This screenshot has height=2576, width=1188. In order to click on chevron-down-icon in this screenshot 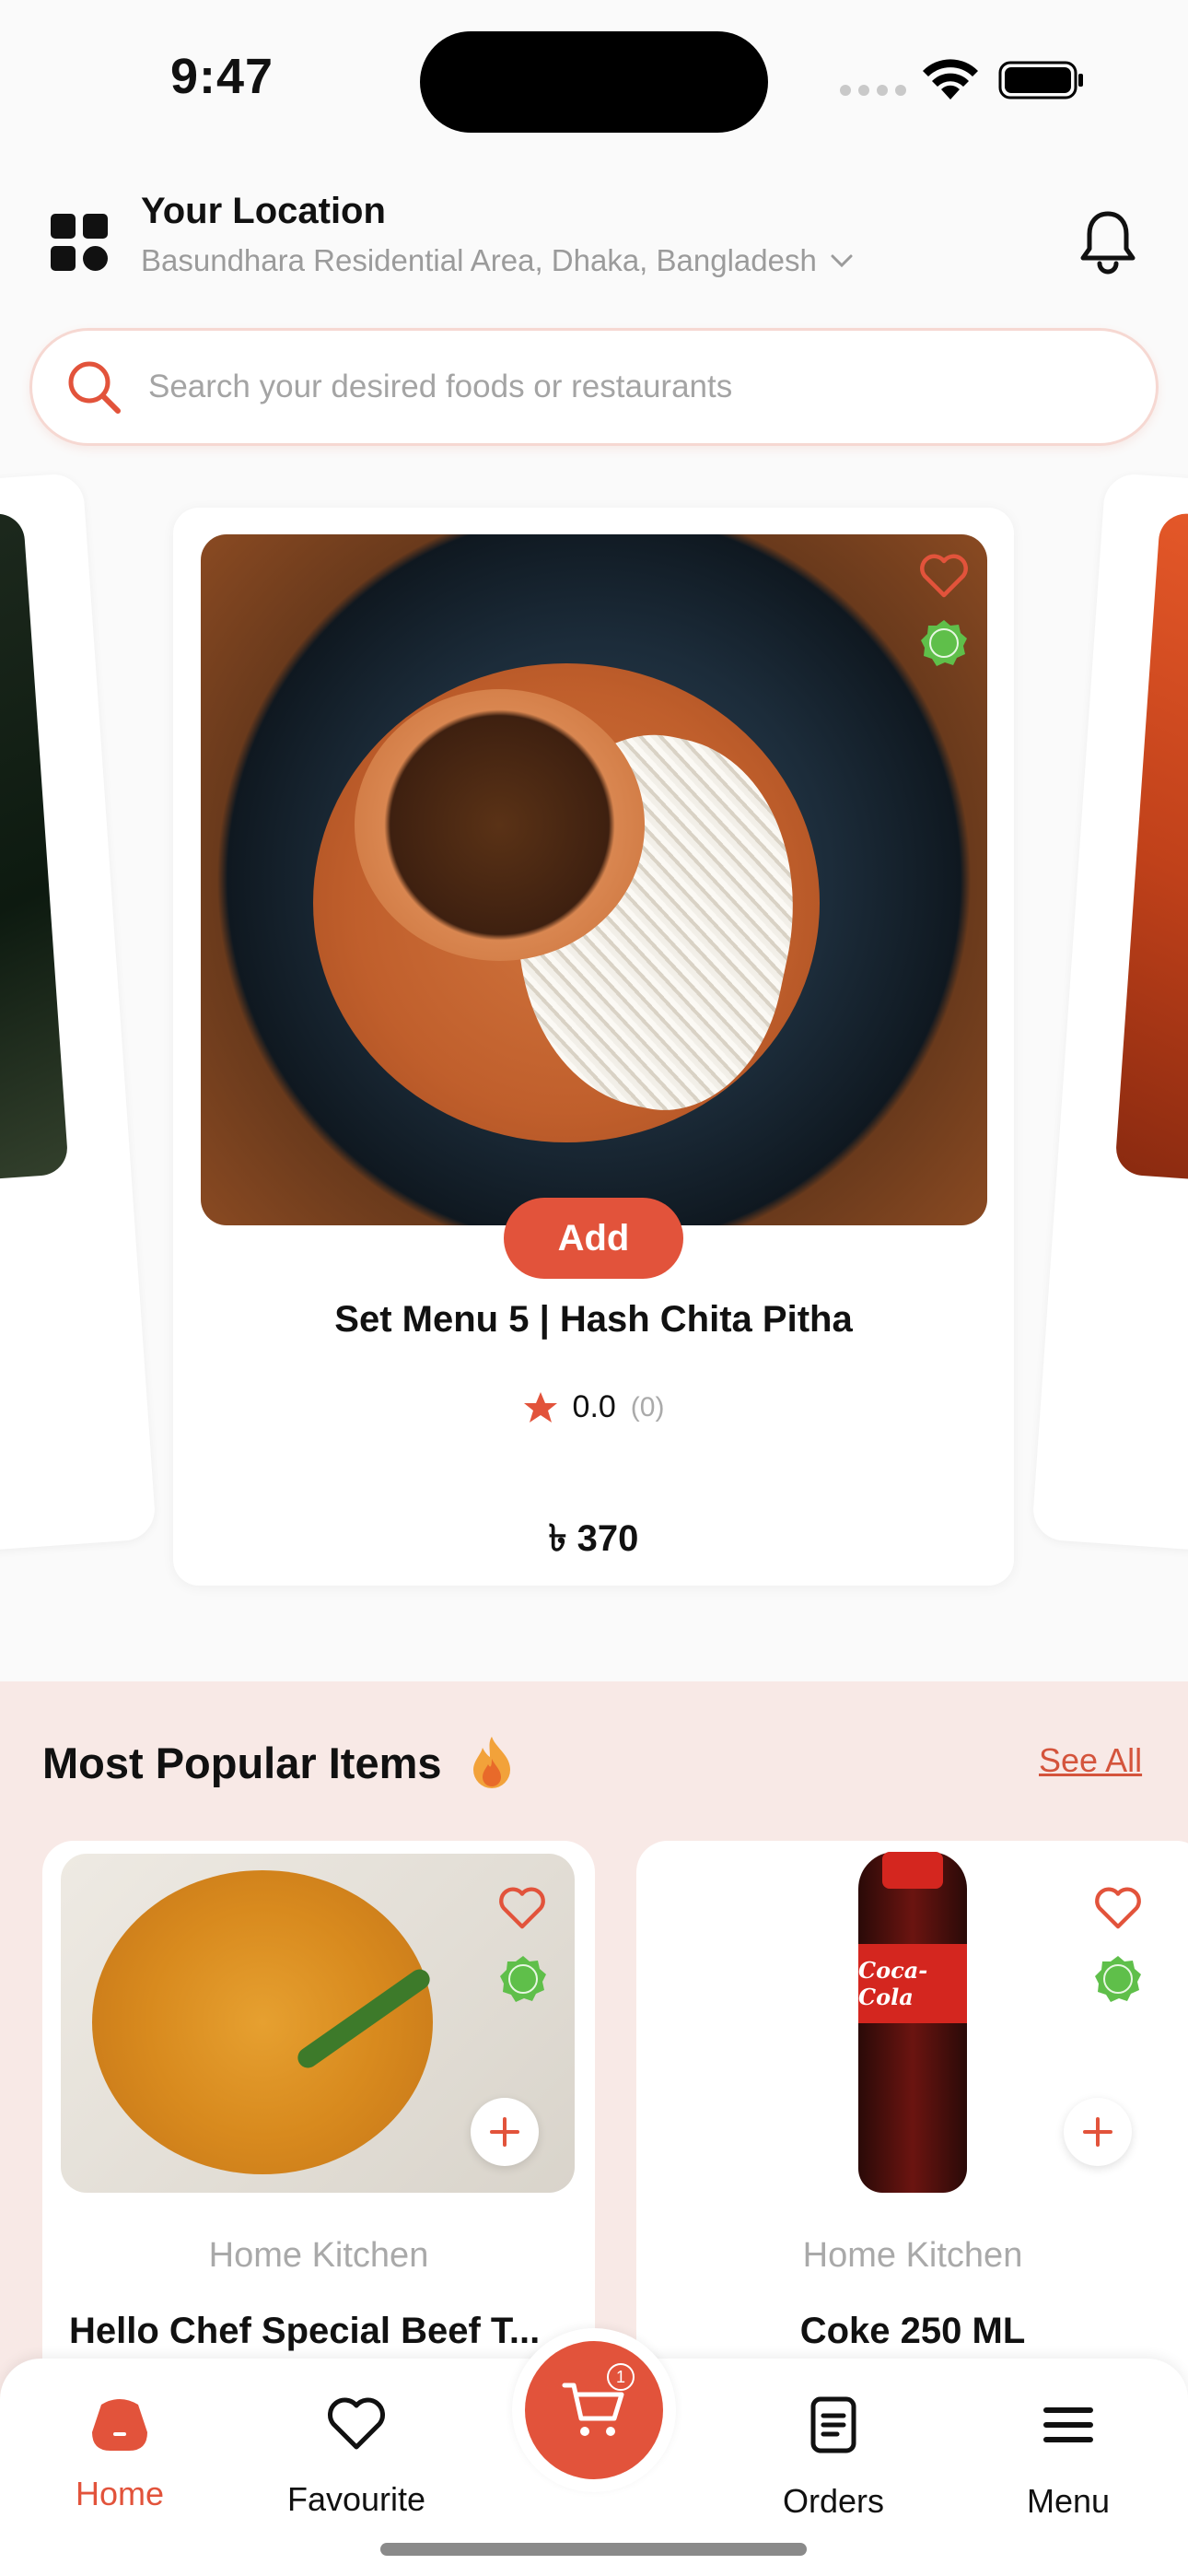, I will do `click(842, 261)`.